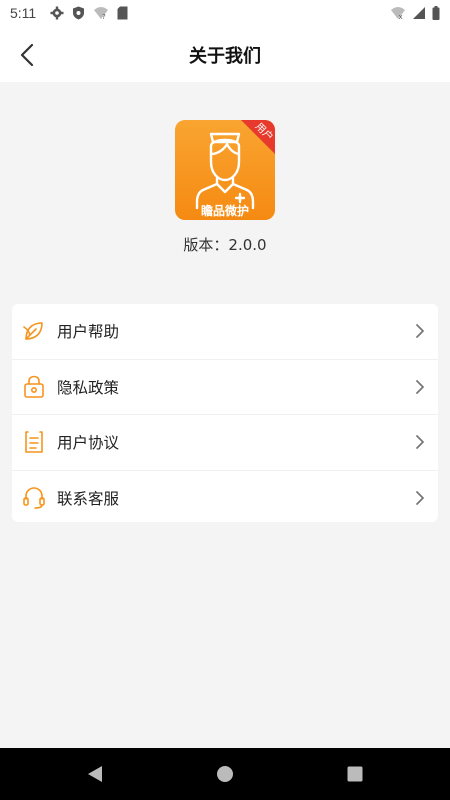  Describe the element at coordinates (88, 332) in the screenshot. I see `menu-item-label: 用户帮助` at that location.